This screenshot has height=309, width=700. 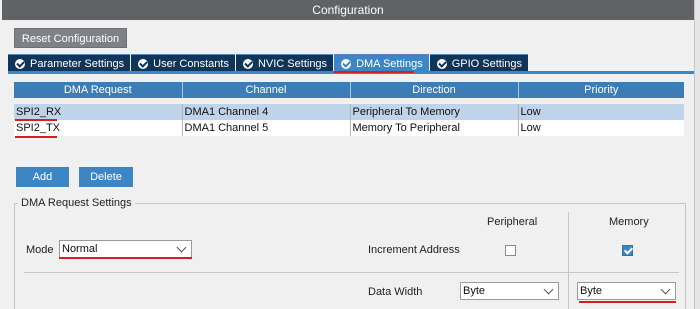 What do you see at coordinates (568, 260) in the screenshot?
I see `column-divider` at bounding box center [568, 260].